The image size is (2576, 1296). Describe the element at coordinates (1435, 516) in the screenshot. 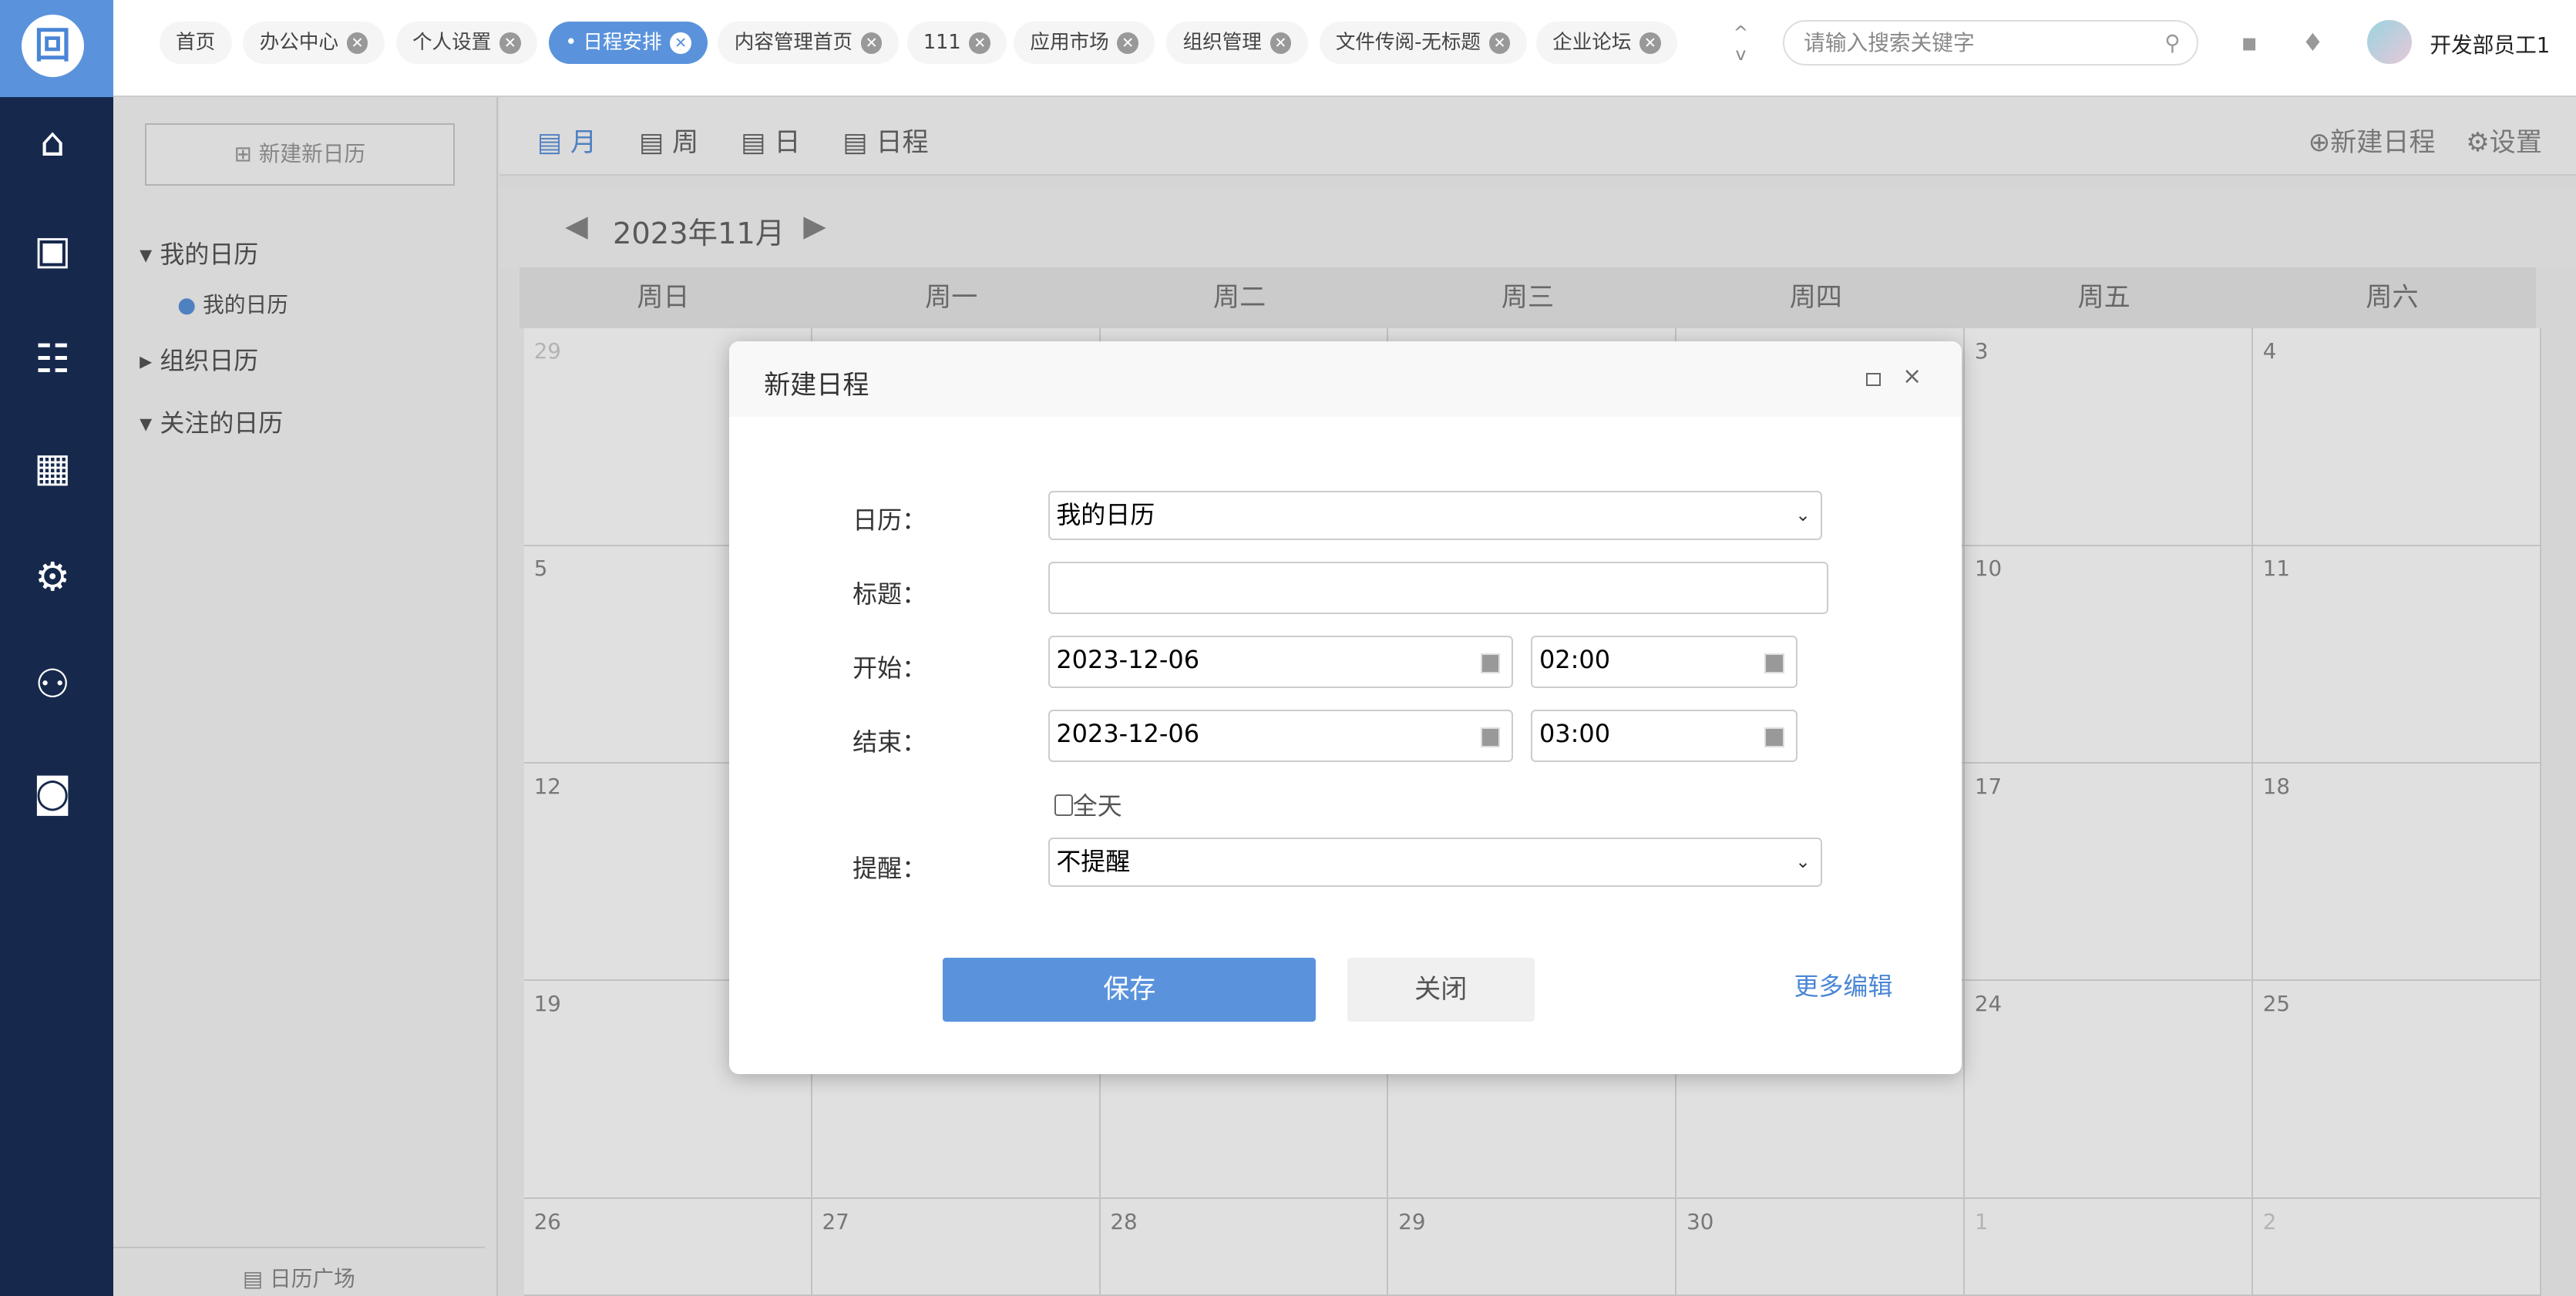

I see `calendar-select: 我的日历 ⌄` at that location.